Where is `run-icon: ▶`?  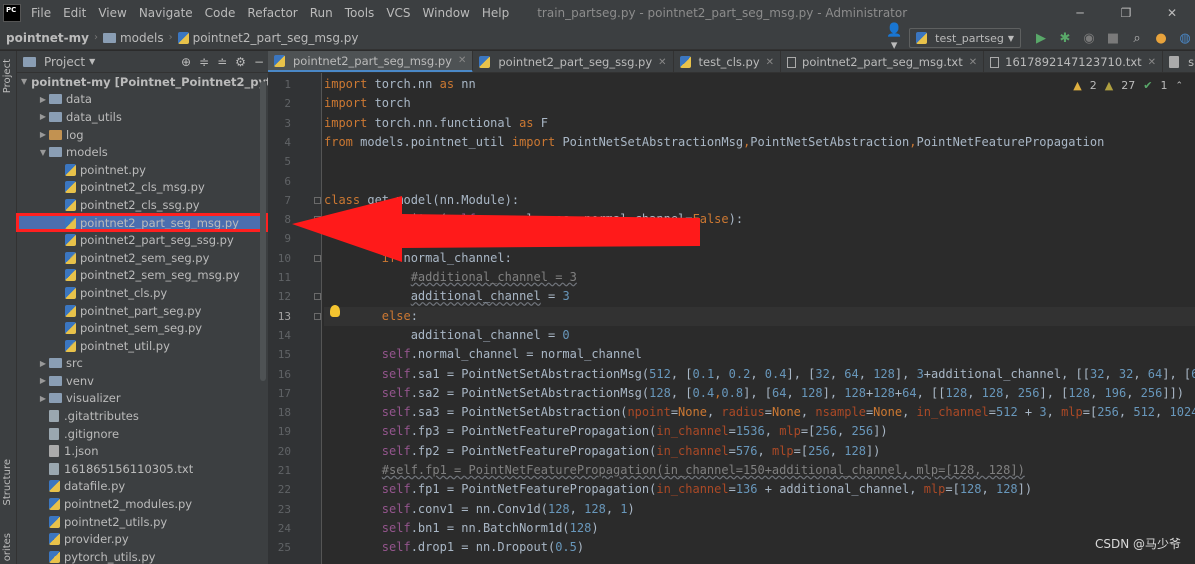
run-icon: ▶ is located at coordinates (1041, 38).